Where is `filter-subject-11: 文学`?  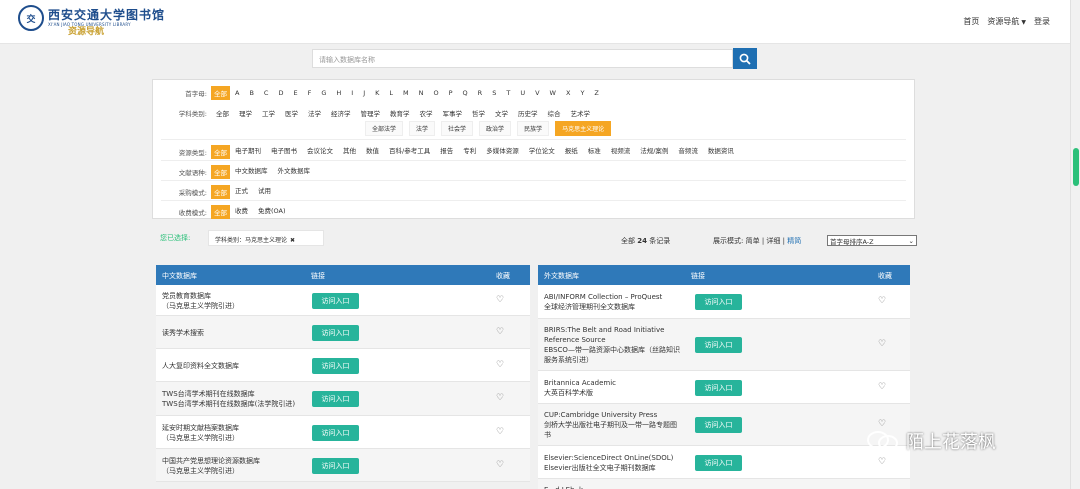
filter-subject-11: 文学 is located at coordinates (501, 113).